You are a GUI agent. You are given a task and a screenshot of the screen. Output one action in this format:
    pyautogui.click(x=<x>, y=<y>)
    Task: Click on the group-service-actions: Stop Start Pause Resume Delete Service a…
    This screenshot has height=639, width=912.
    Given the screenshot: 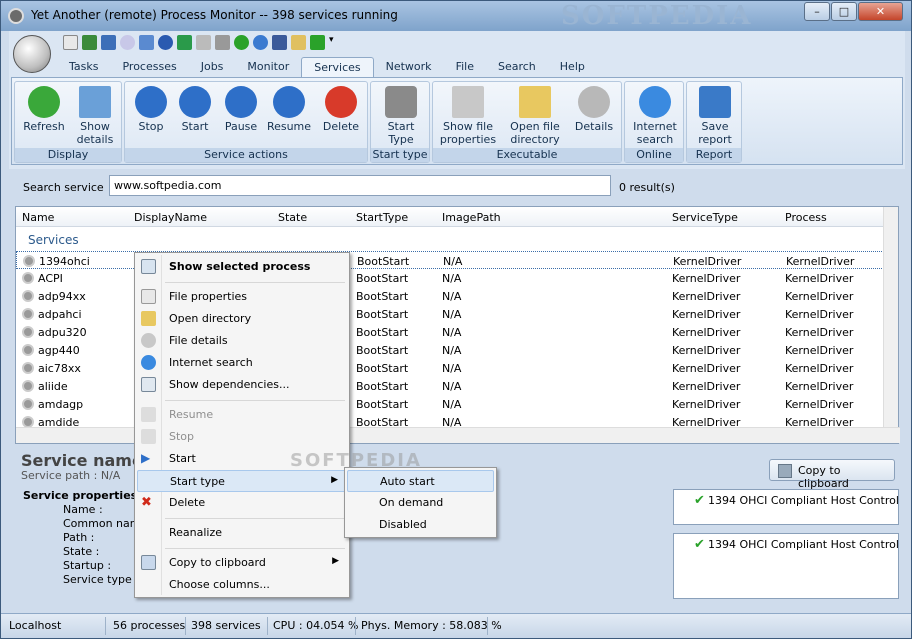 What is the action you would take?
    pyautogui.click(x=246, y=122)
    